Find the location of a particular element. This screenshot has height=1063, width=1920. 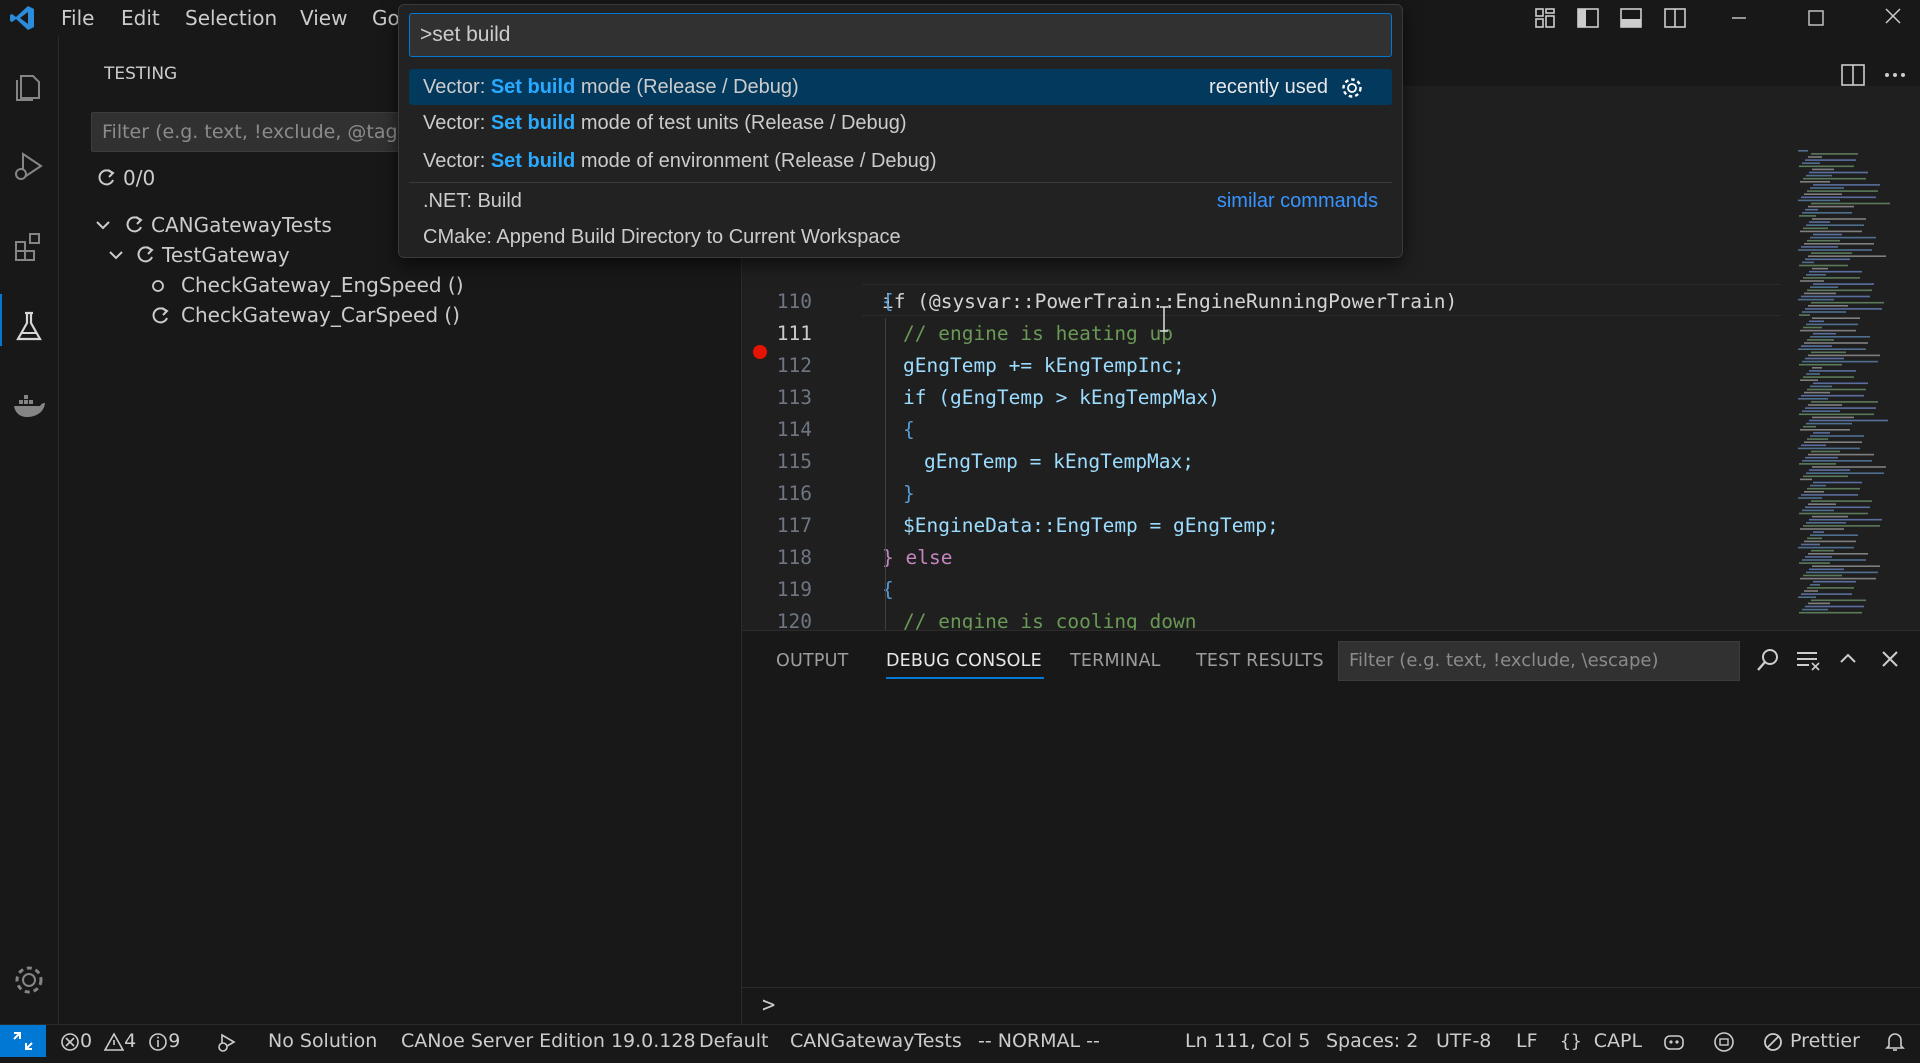

info-icon is located at coordinates (158, 1041).